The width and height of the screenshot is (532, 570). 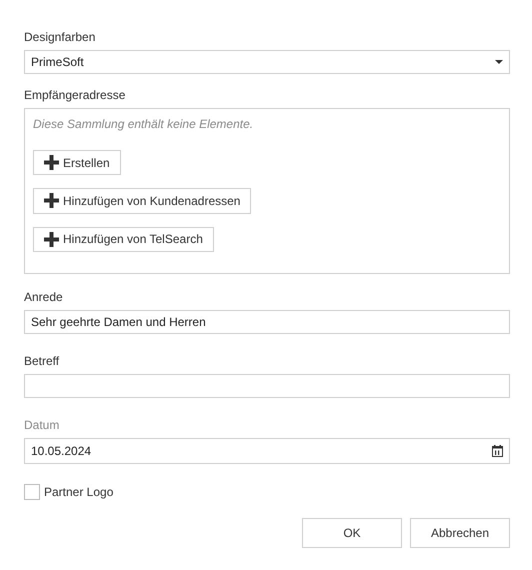 I want to click on field-label: Datum, so click(x=42, y=425).